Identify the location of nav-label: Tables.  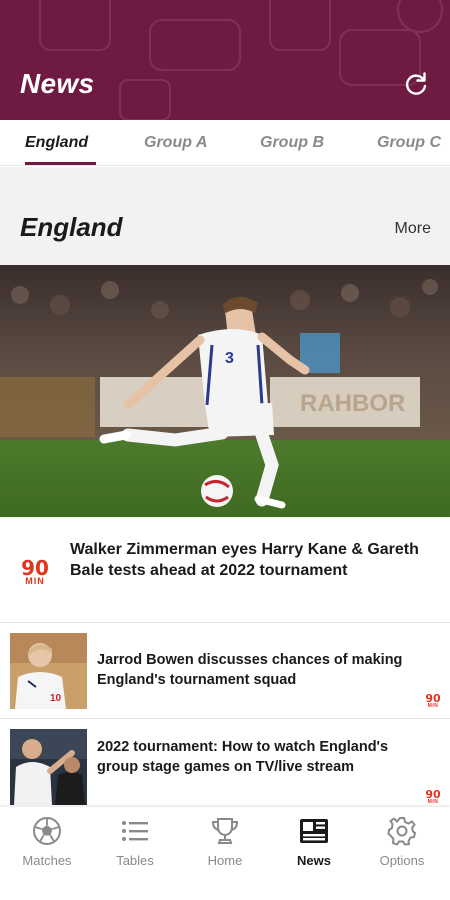
(135, 860).